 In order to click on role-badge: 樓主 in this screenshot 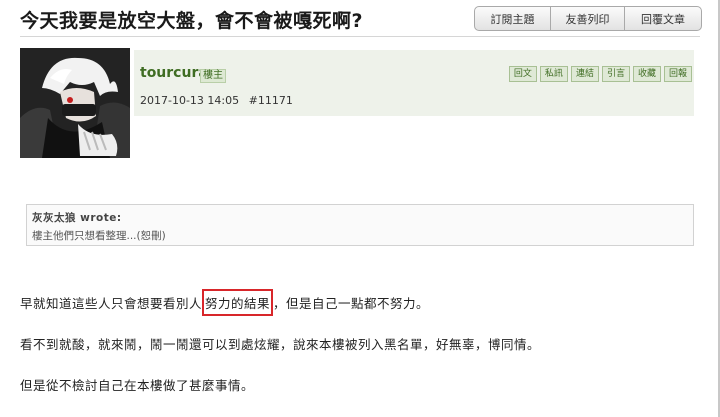, I will do `click(213, 76)`.